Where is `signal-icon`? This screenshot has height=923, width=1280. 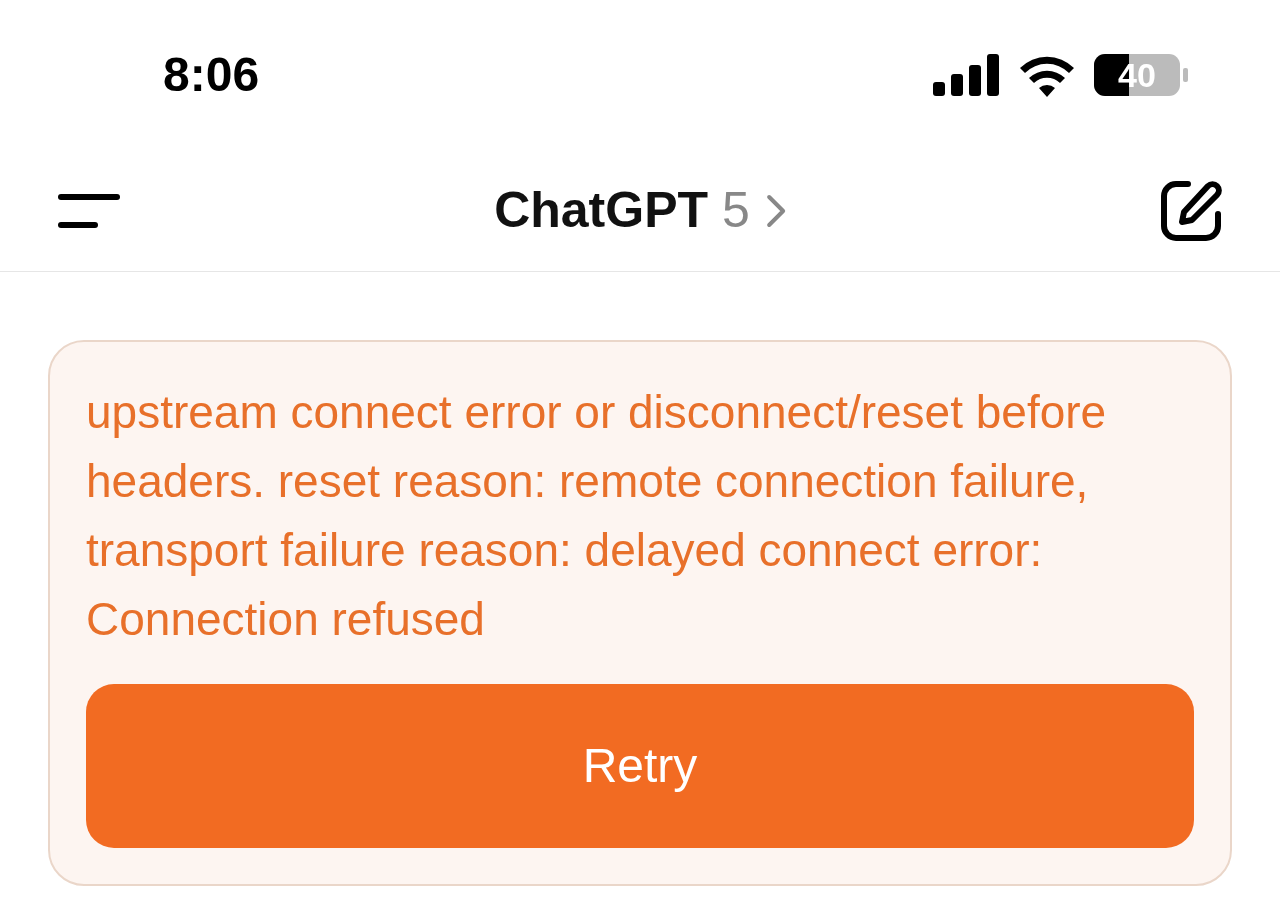
signal-icon is located at coordinates (967, 75).